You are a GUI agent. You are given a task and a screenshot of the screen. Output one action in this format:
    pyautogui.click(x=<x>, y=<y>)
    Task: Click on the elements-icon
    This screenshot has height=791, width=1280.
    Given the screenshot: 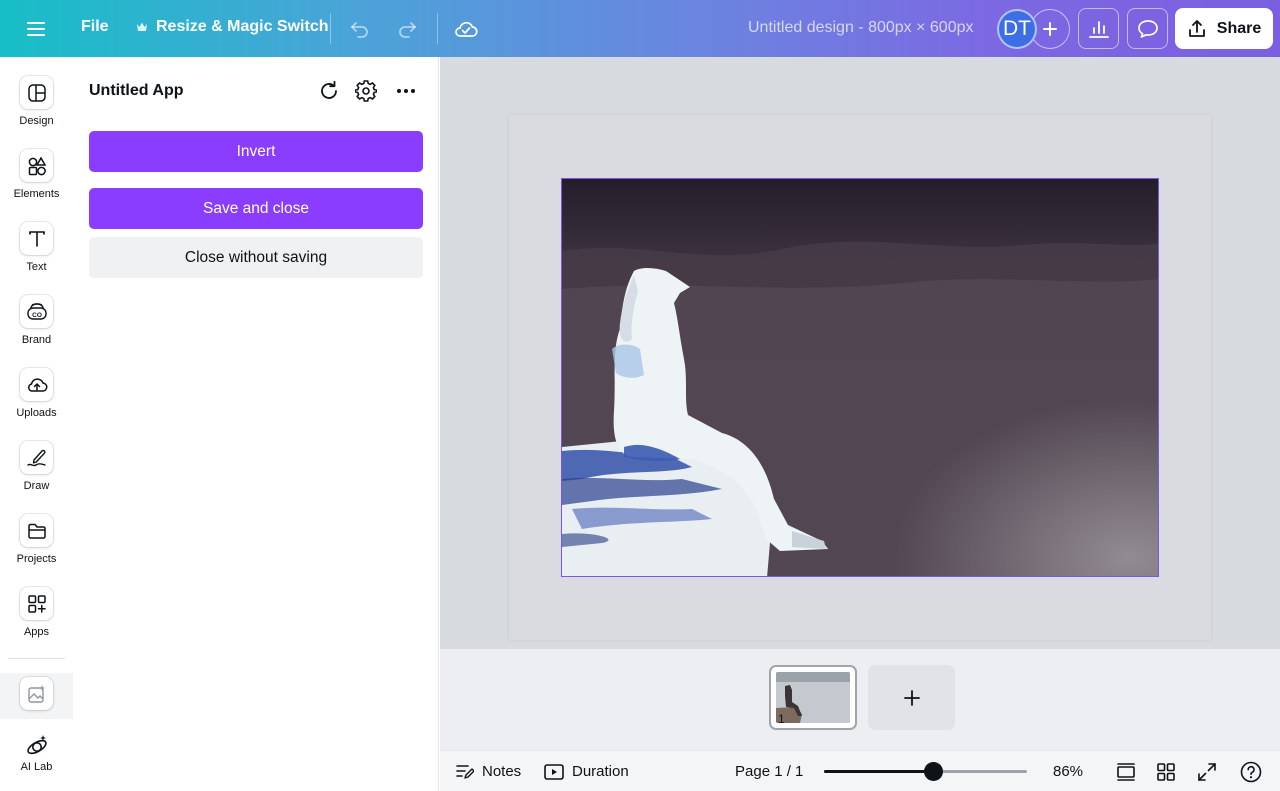 What is the action you would take?
    pyautogui.click(x=36, y=165)
    